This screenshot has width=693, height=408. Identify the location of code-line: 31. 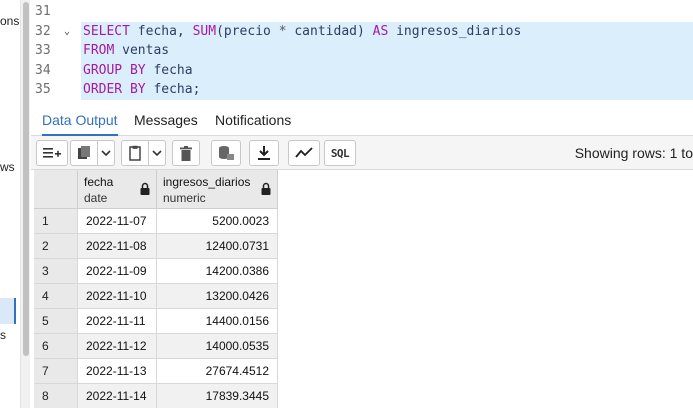
(362, 12).